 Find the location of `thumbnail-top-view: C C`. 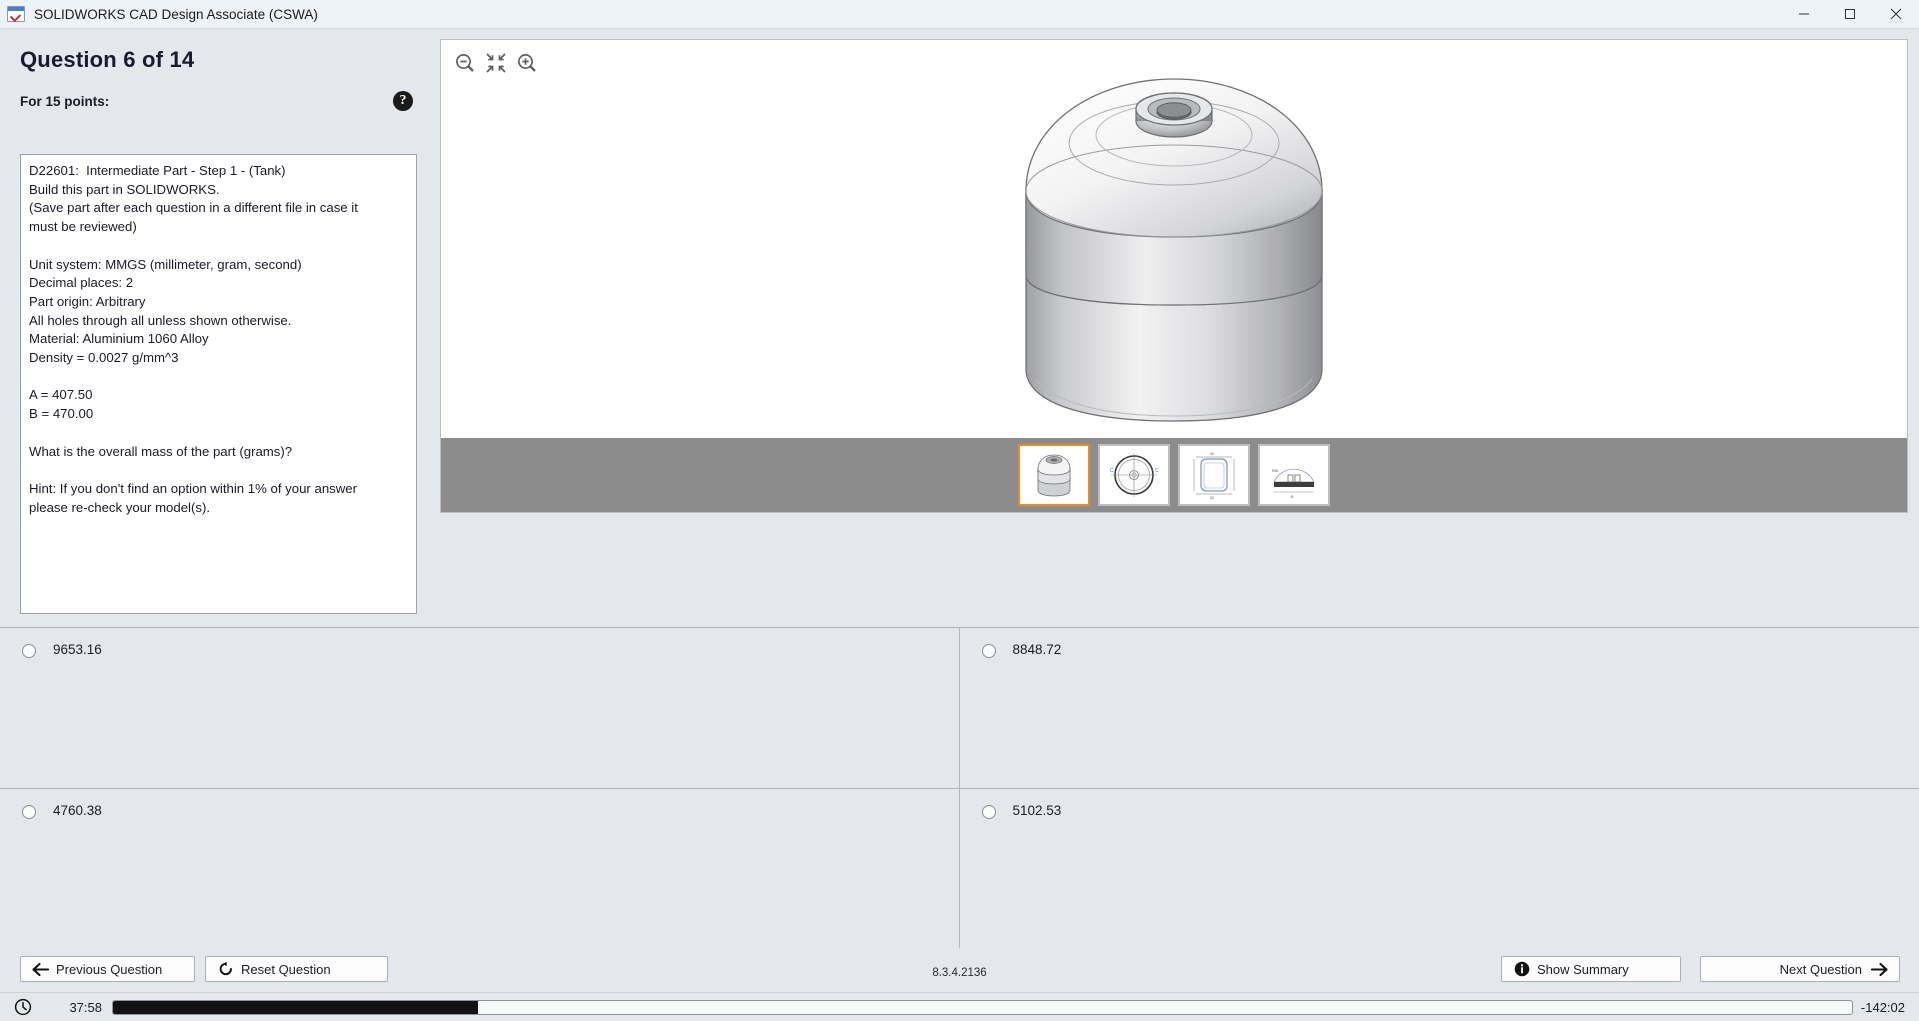

thumbnail-top-view: C C is located at coordinates (1134, 475).